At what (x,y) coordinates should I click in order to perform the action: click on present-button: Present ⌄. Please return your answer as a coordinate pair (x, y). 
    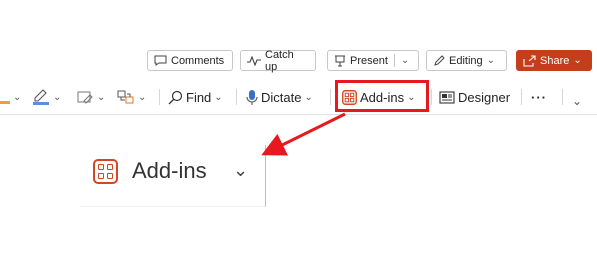
    Looking at the image, I should click on (373, 60).